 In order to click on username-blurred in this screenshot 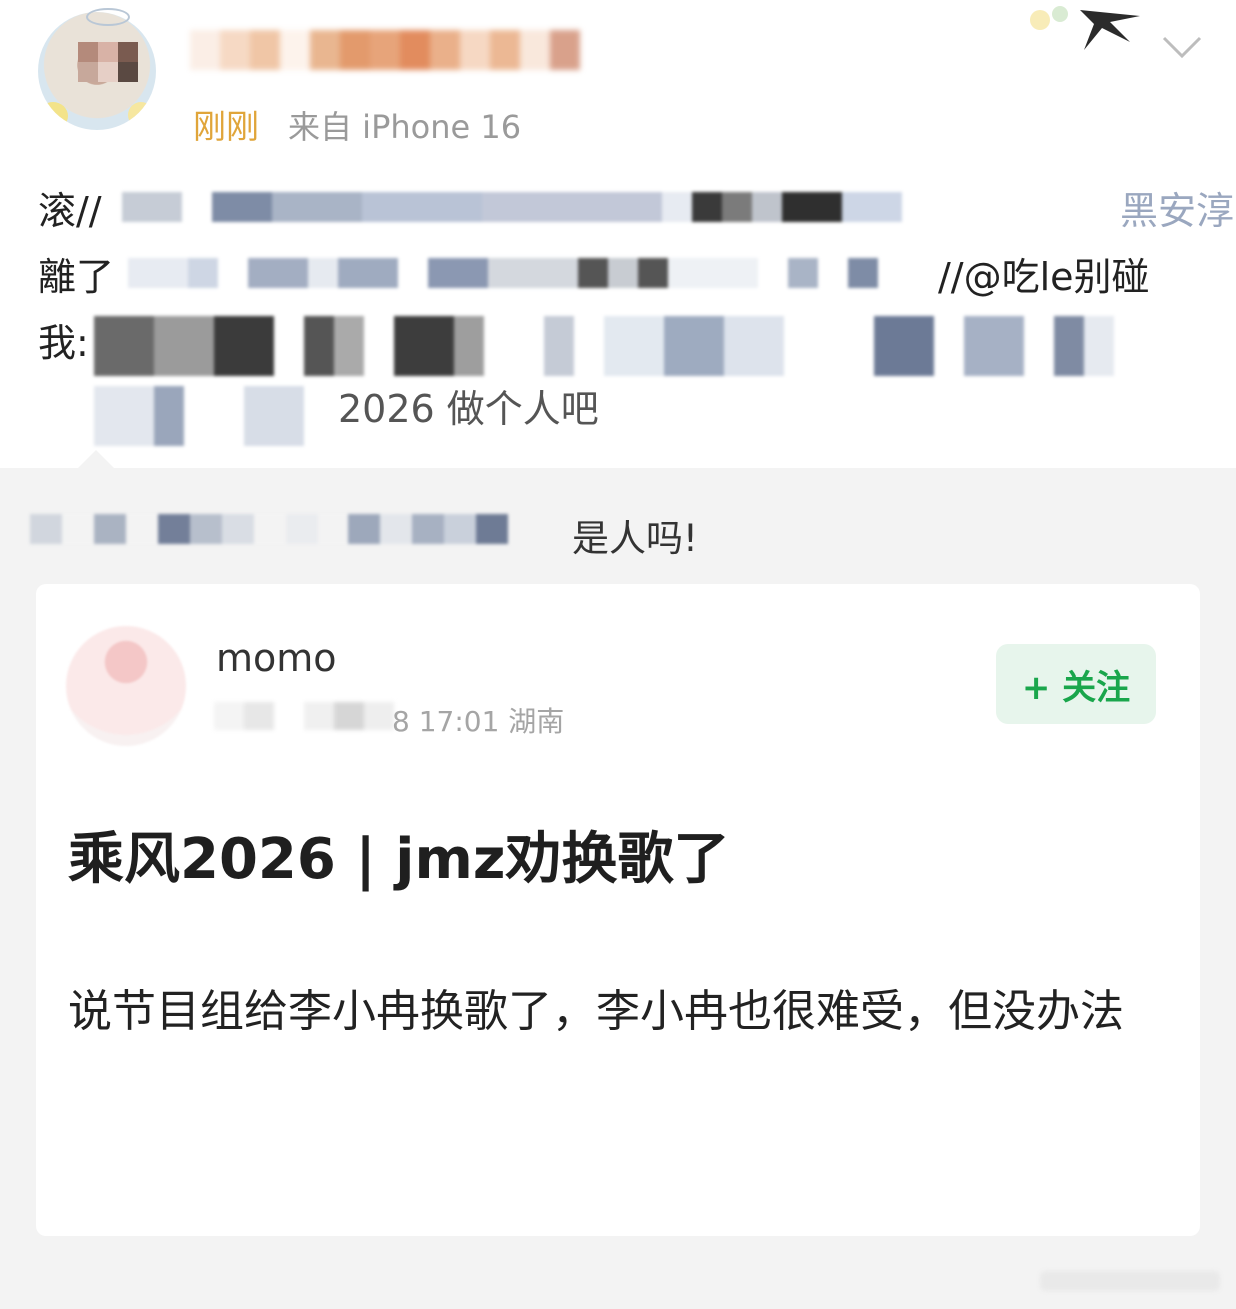, I will do `click(400, 52)`.